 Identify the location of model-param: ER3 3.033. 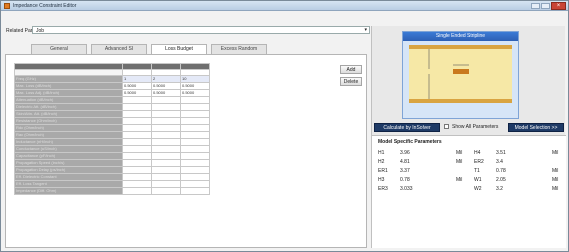
(426, 189).